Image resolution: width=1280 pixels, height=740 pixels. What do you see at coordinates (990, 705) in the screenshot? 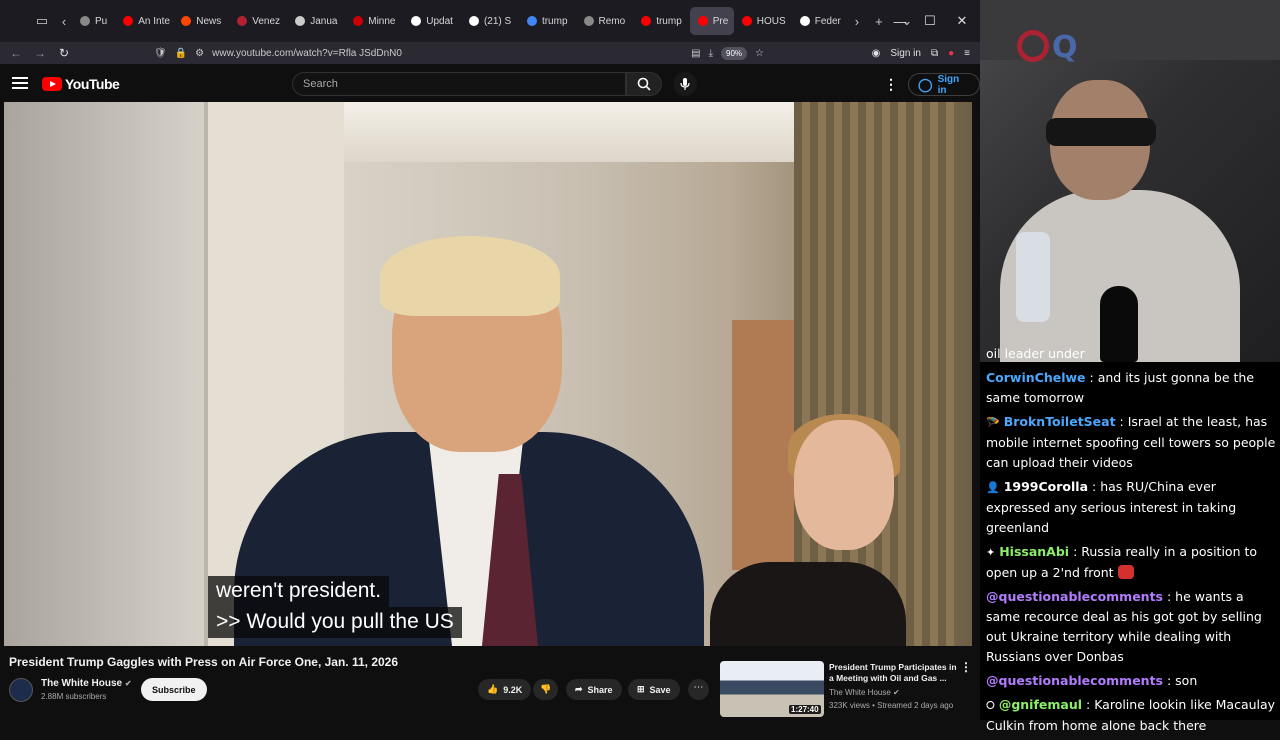
I see `chat-badge-icon: ⭘` at bounding box center [990, 705].